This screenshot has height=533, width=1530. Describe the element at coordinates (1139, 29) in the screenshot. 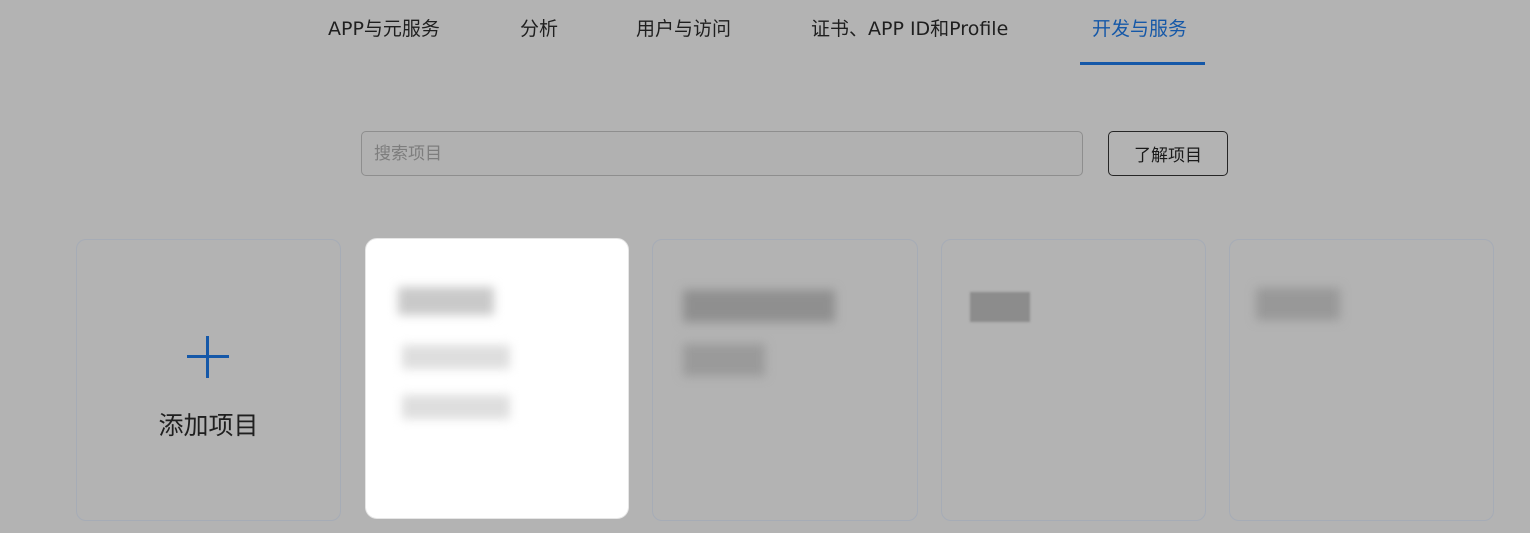

I see `tab-develop-and-services: 开发与服务` at that location.